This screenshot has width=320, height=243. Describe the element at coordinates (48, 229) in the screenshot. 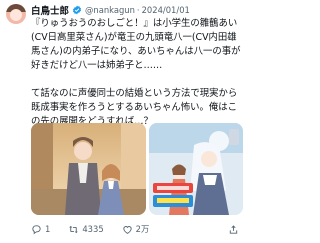

I see `reply-count: 1` at that location.